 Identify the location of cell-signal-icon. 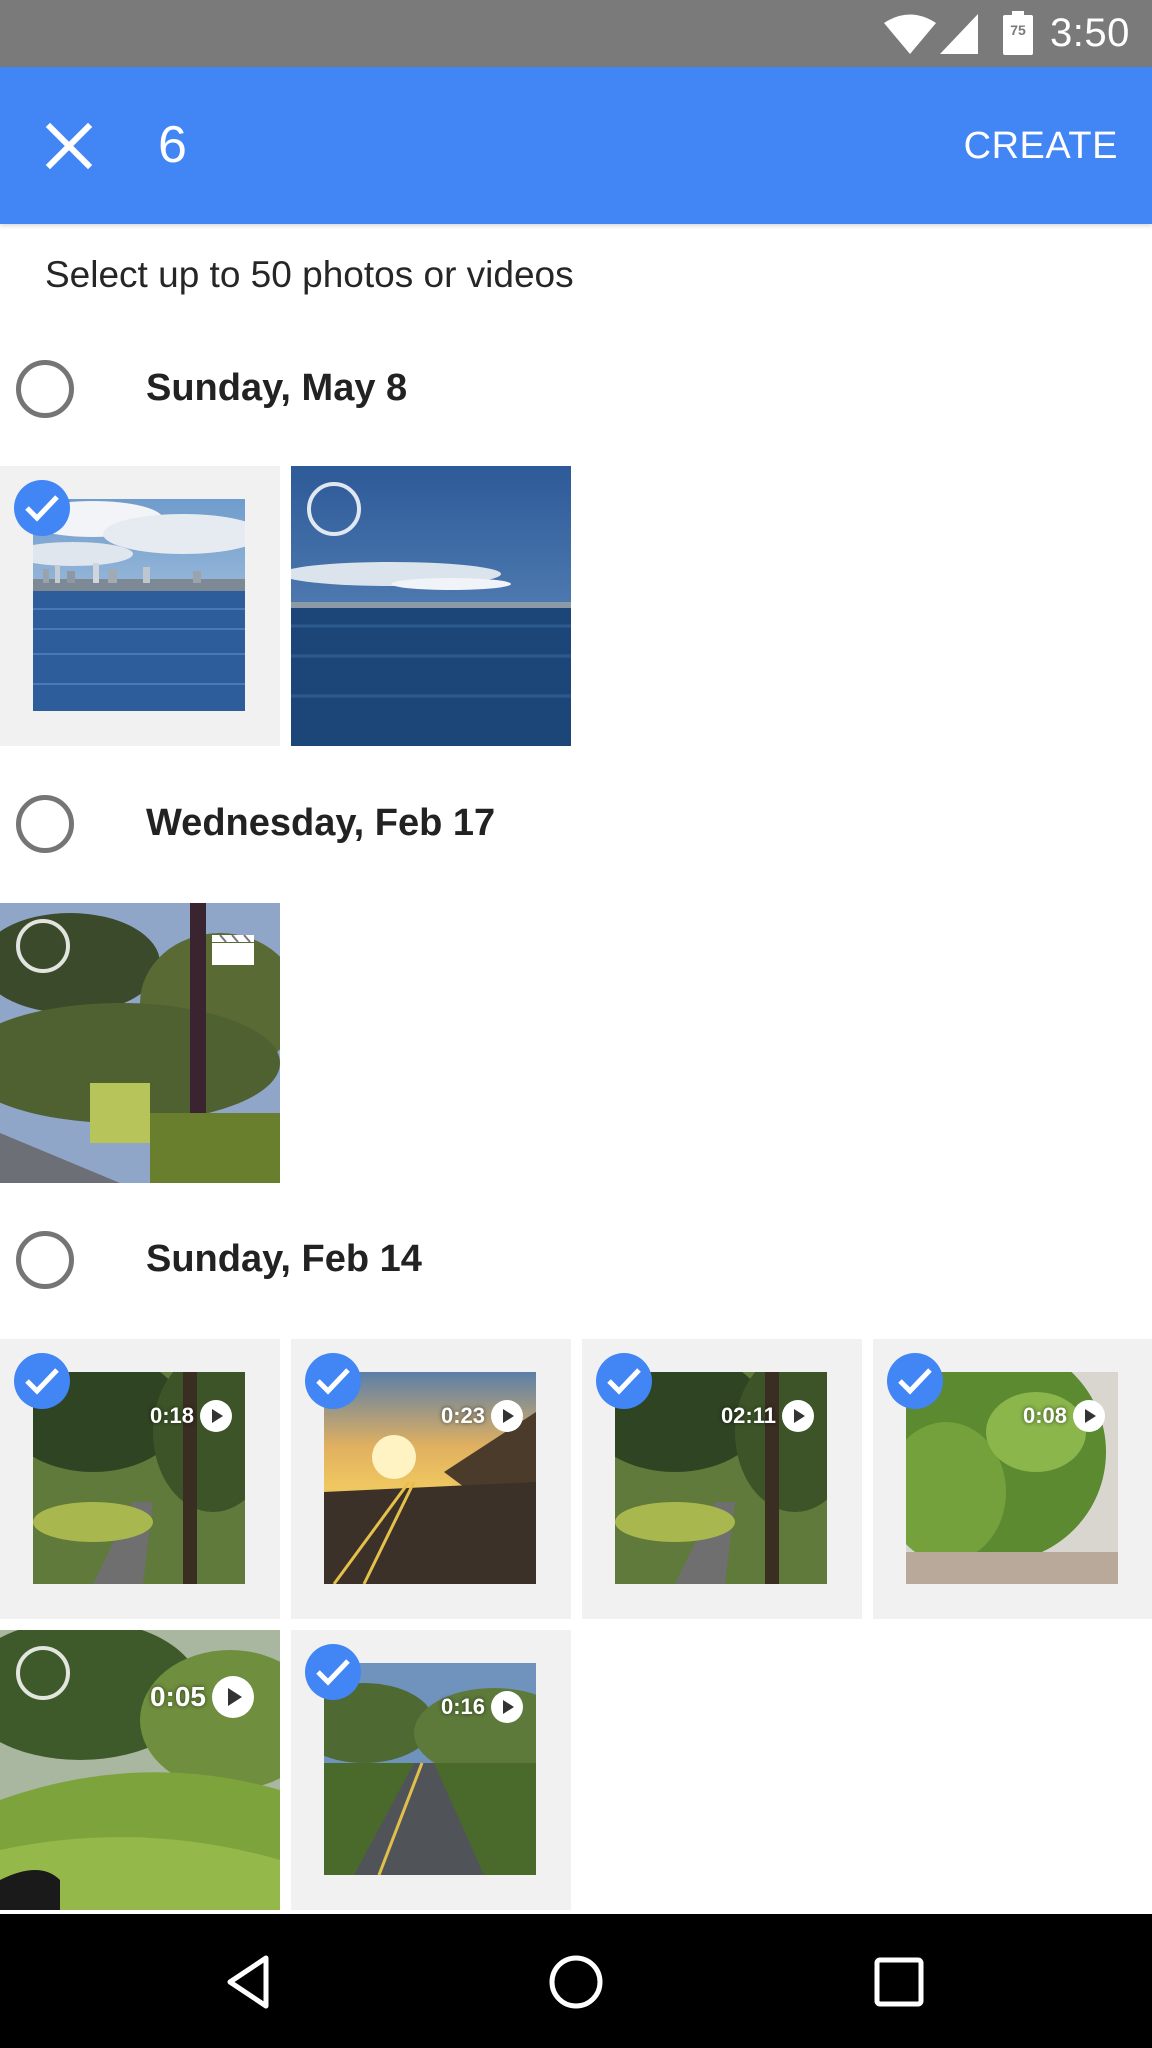
(959, 34).